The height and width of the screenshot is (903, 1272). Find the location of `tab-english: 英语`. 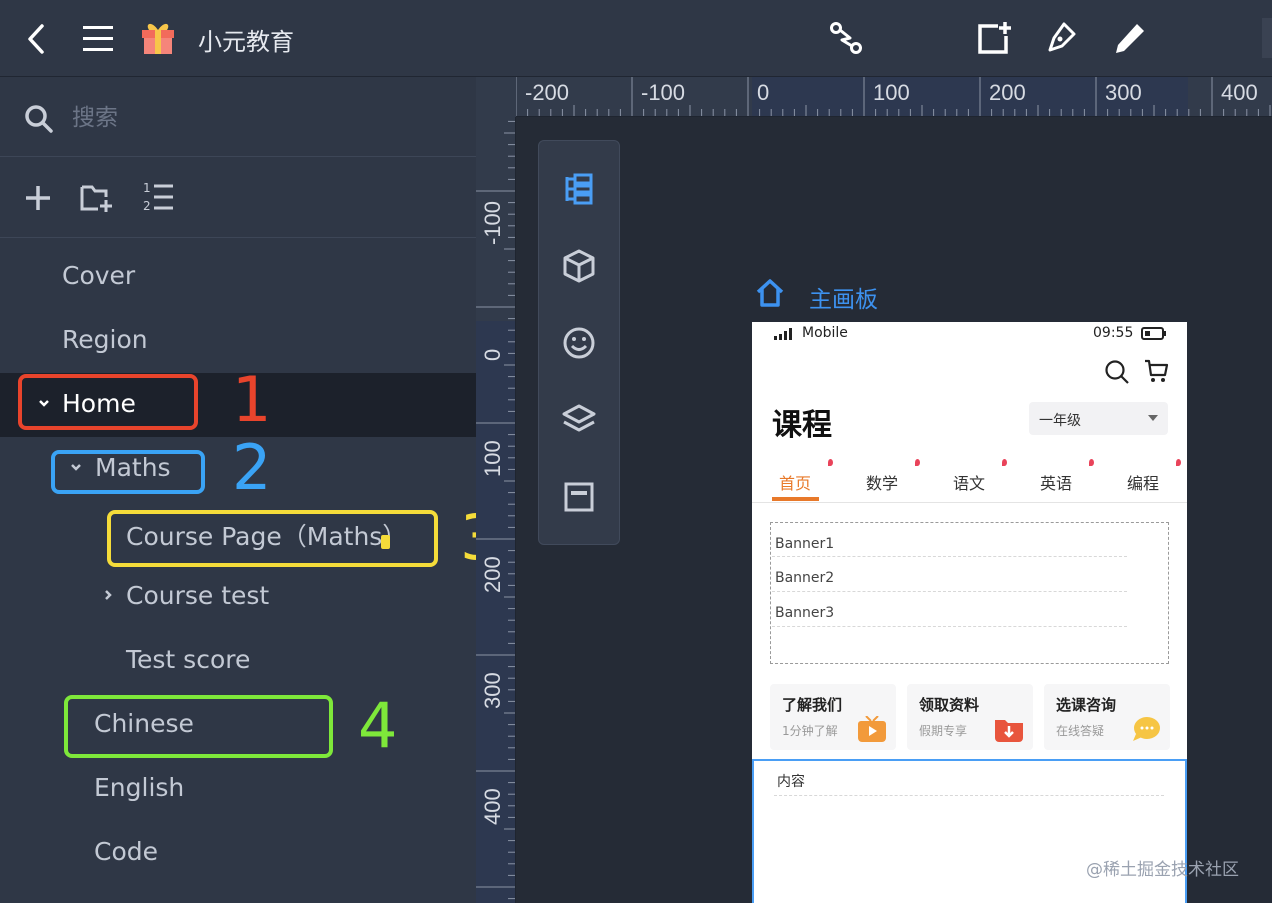

tab-english: 英语 is located at coordinates (1056, 482).